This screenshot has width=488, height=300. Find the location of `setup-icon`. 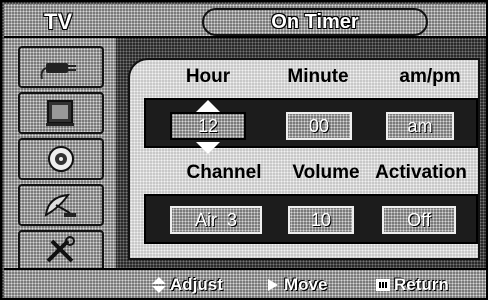

setup-icon is located at coordinates (61, 251).